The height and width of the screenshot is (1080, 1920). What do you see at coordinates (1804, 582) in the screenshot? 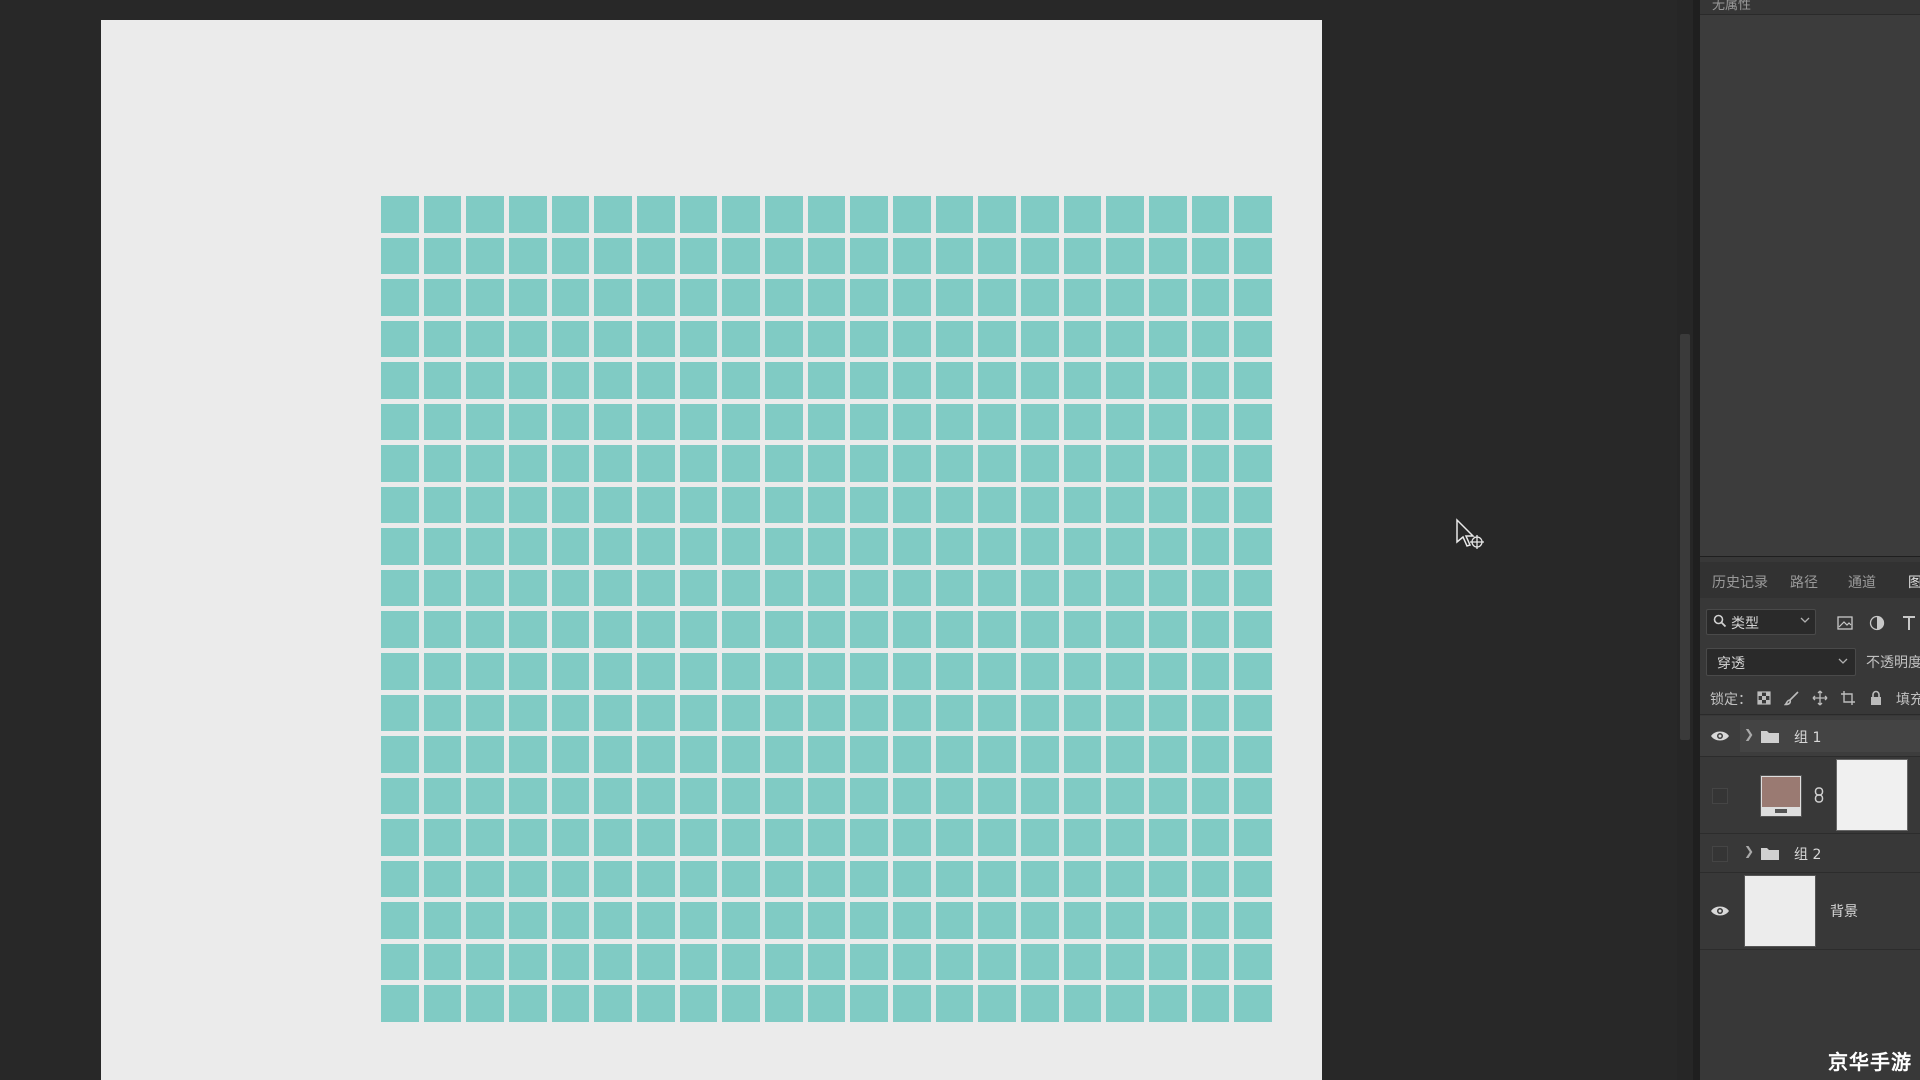
I see `tab-paths: 路径` at bounding box center [1804, 582].